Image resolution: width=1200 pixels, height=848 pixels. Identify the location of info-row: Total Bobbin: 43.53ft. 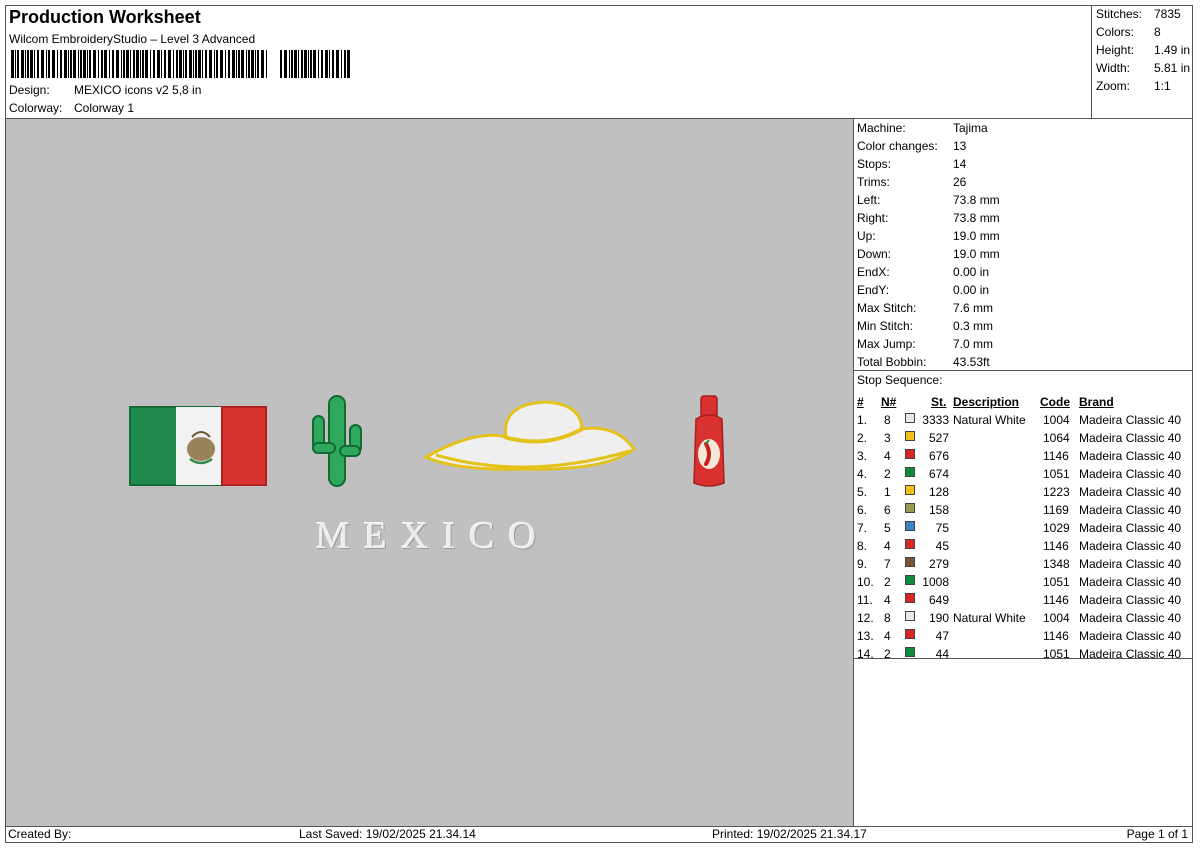
(923, 362).